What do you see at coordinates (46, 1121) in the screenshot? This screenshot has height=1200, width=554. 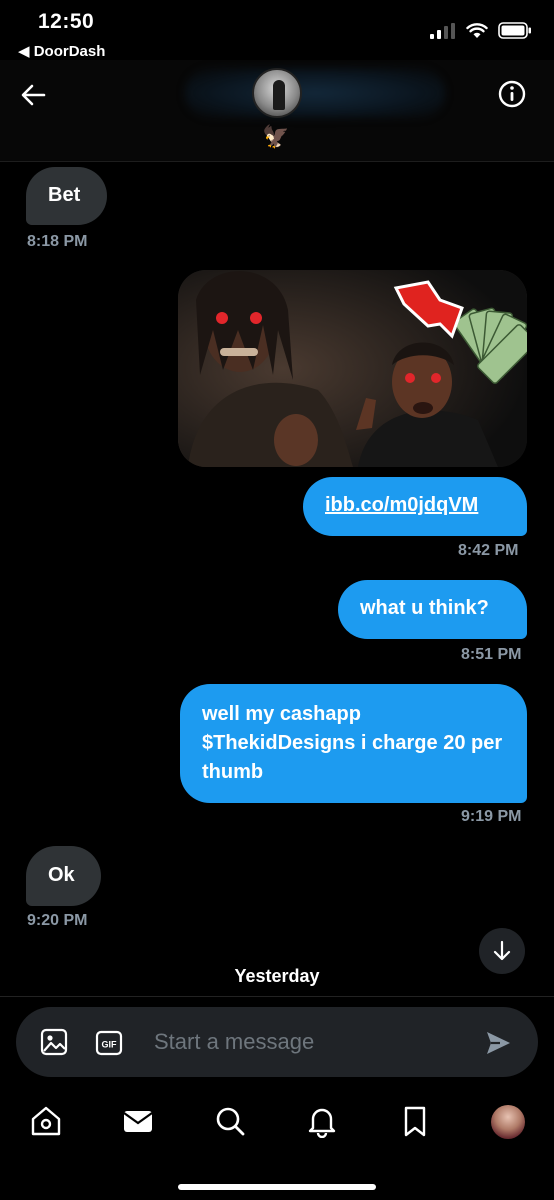 I see `home-icon` at bounding box center [46, 1121].